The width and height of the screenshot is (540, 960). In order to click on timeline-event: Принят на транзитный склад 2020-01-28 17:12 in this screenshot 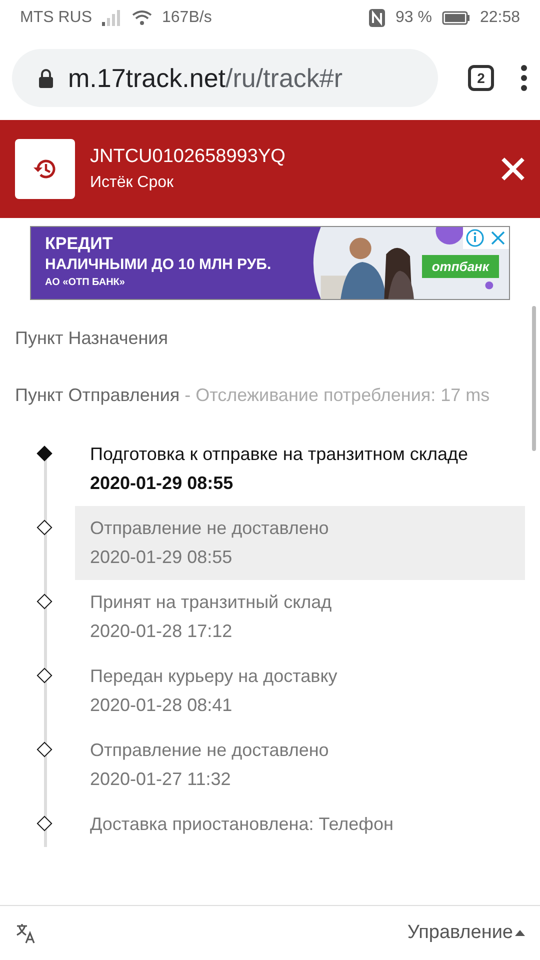, I will do `click(300, 617)`.